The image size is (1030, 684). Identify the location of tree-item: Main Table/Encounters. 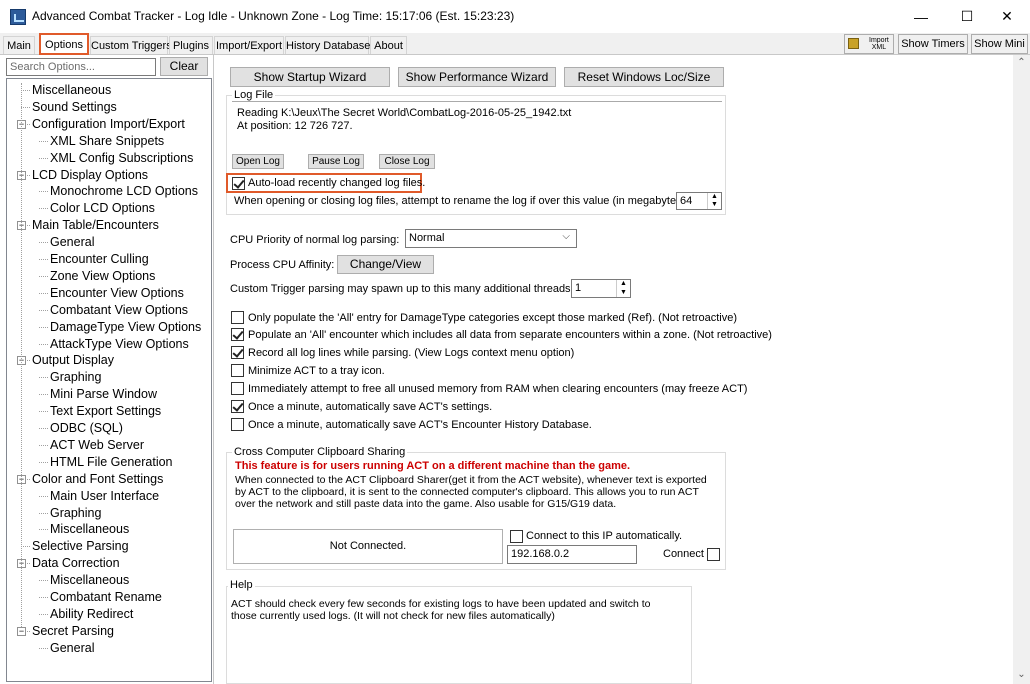
(95, 225).